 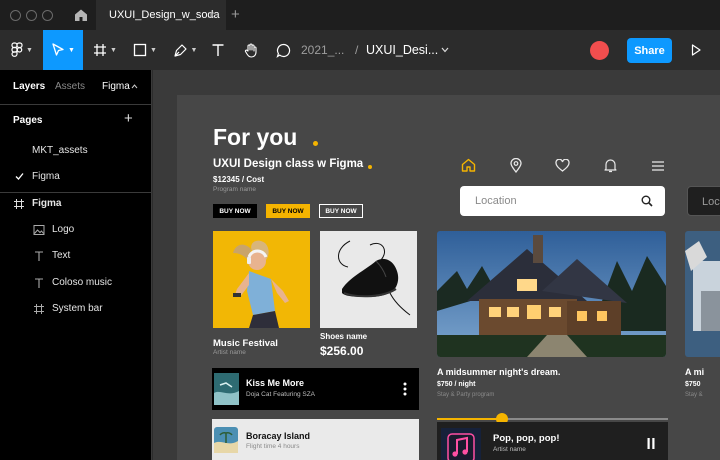 I want to click on check-icon, so click(x=19, y=176).